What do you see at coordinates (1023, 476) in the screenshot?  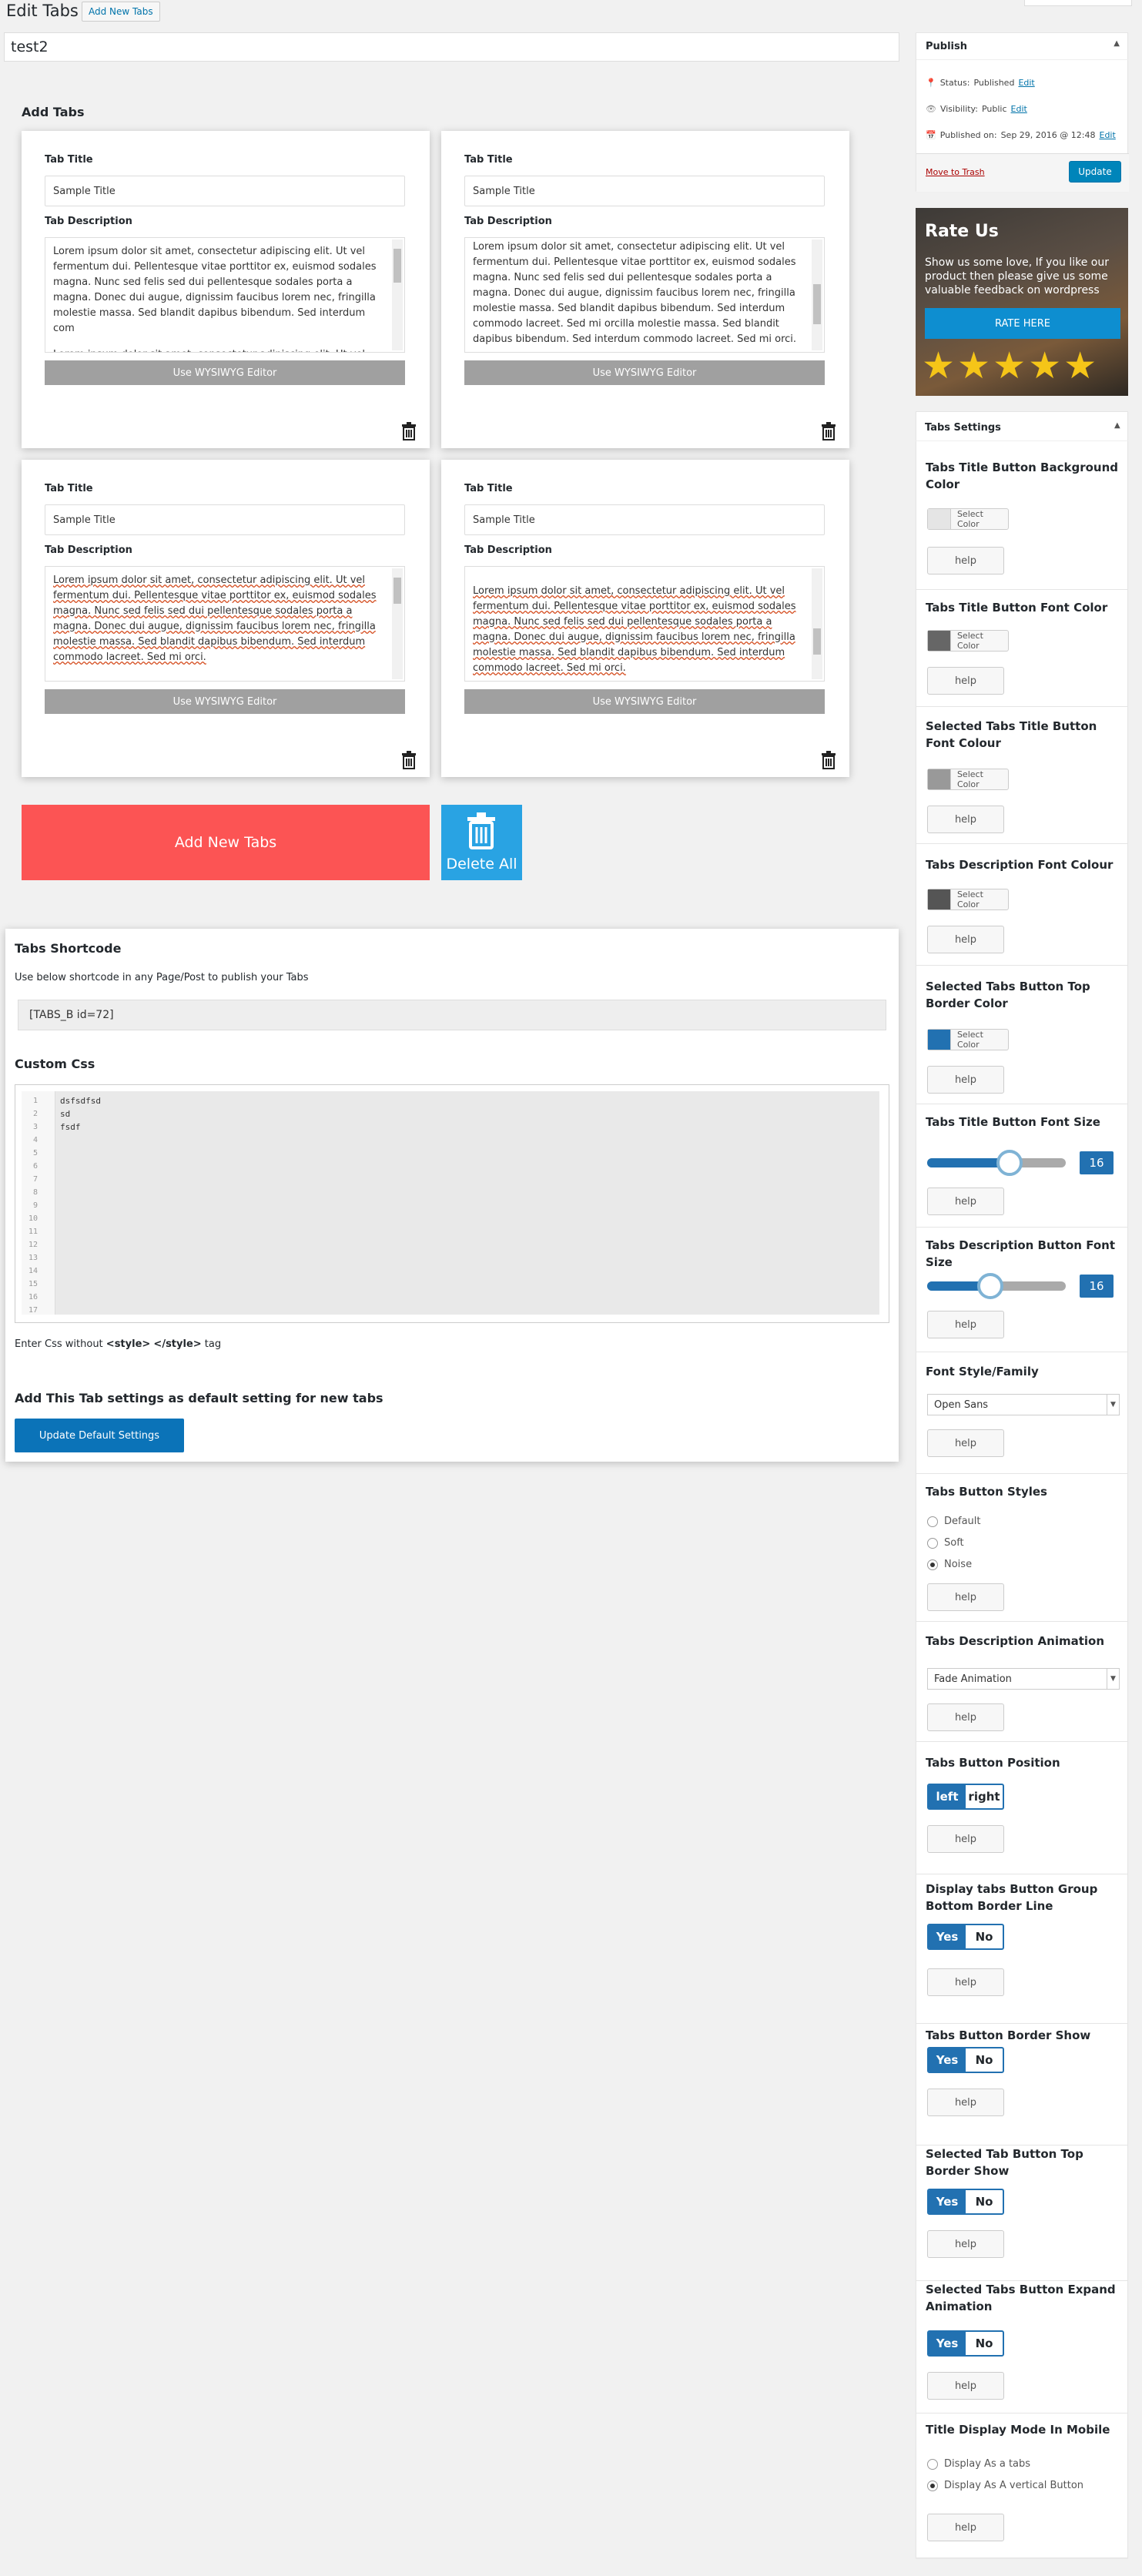 I see `setting-label: Tabs Title Button Background Color` at bounding box center [1023, 476].